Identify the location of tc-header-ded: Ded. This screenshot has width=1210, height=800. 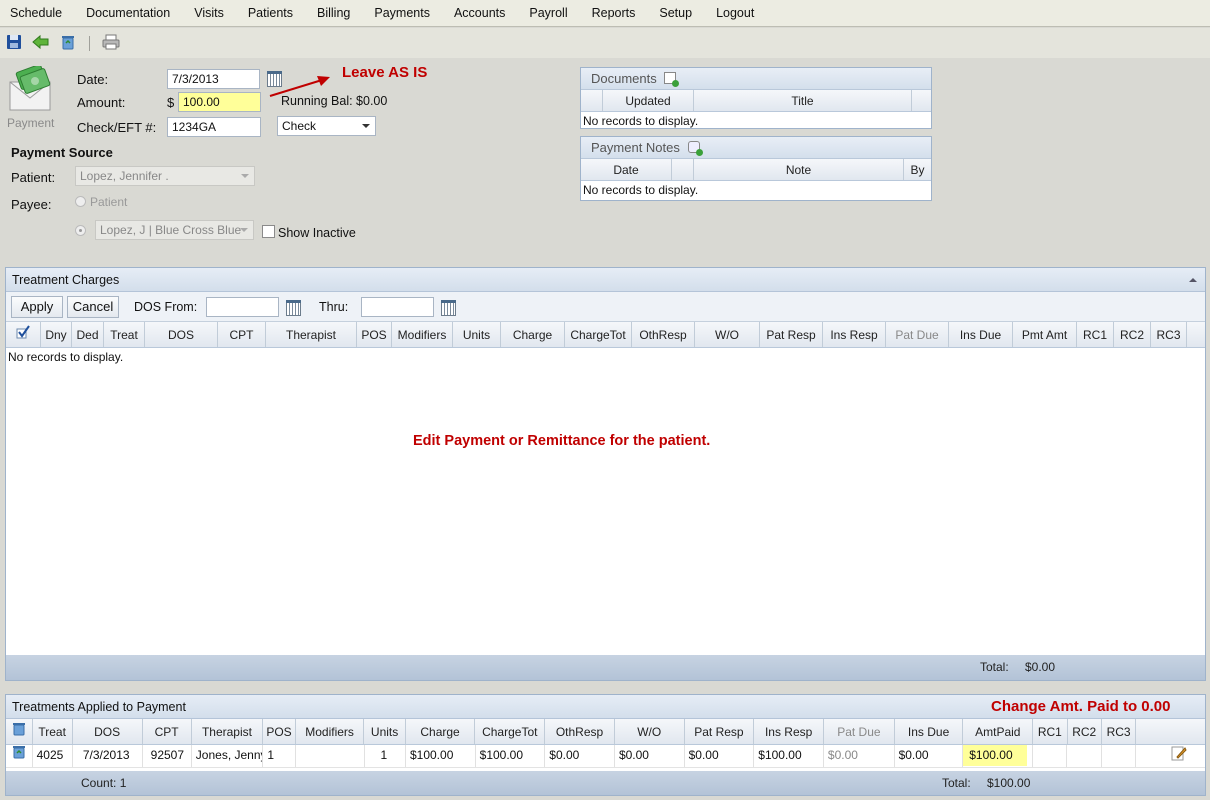
(88, 334).